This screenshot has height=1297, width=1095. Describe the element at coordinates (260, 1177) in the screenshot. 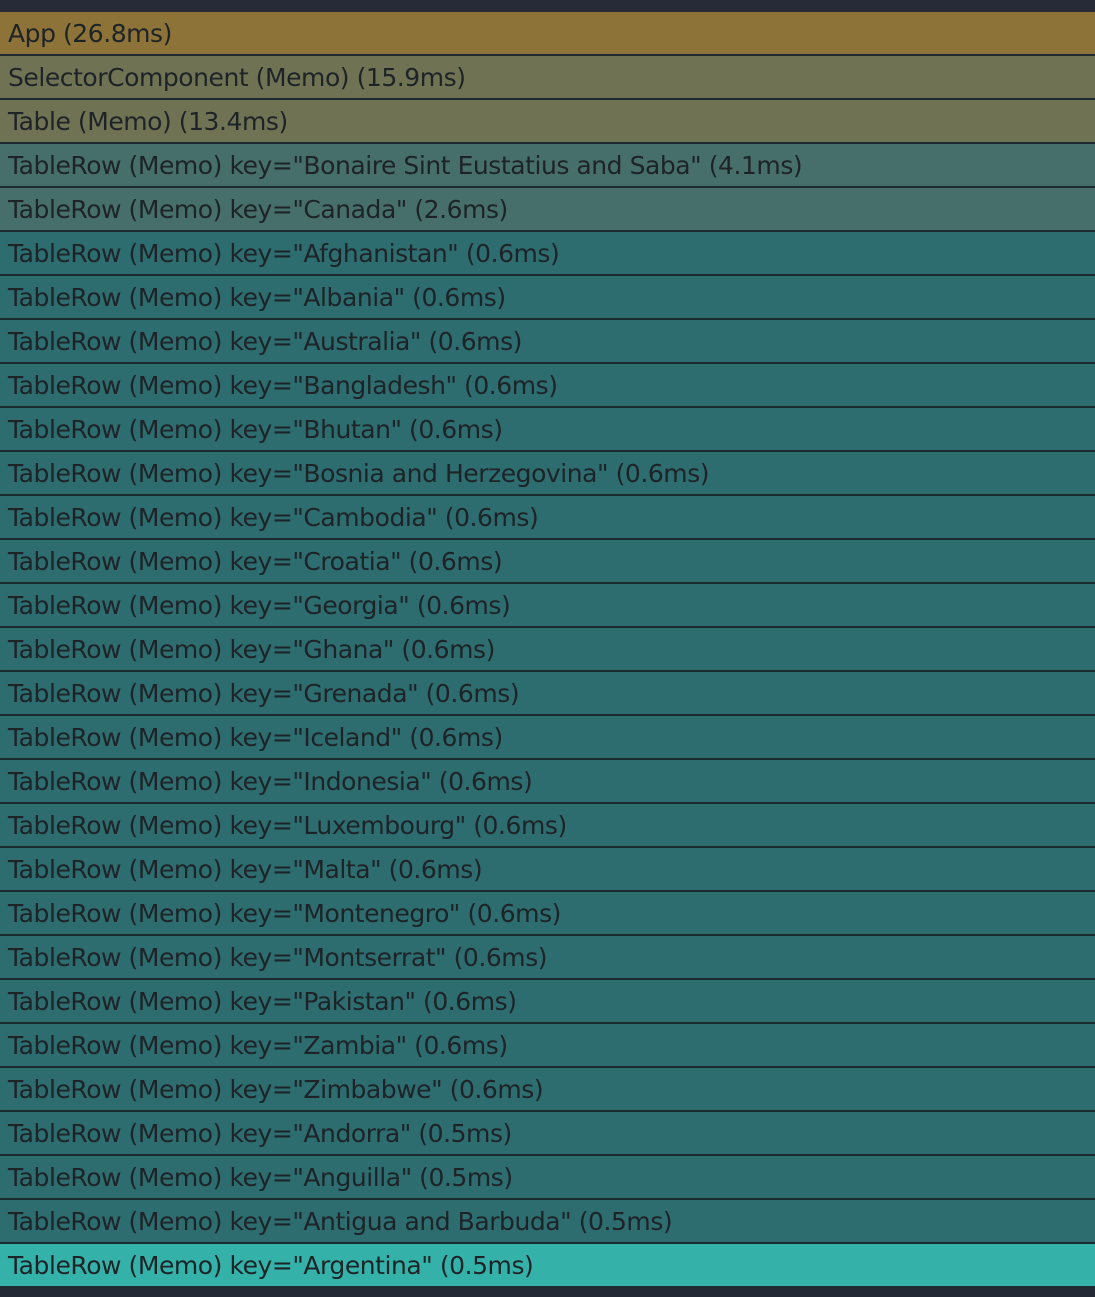

I see `ranked-row-label: TableRow (Memo) key="Anguilla" (0.5ms)` at that location.